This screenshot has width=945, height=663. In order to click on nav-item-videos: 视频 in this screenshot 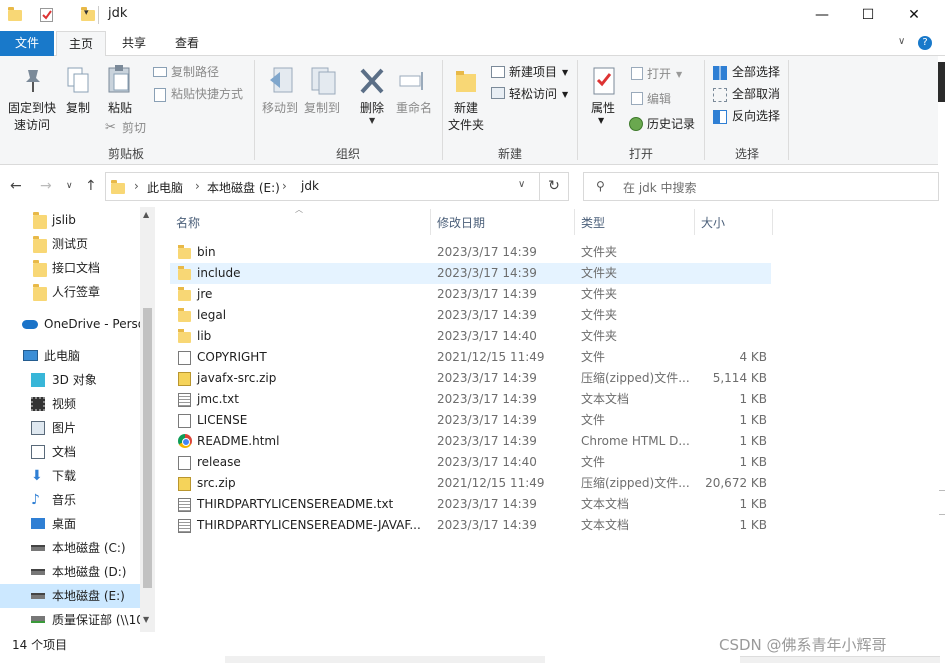, I will do `click(70, 404)`.